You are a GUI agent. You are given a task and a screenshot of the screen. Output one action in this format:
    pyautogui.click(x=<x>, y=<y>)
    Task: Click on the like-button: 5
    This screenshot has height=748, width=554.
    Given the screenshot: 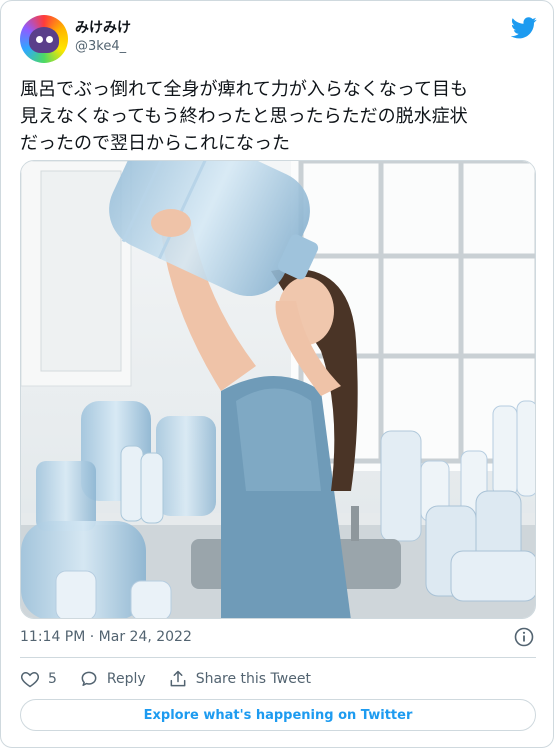 What is the action you would take?
    pyautogui.click(x=38, y=679)
    